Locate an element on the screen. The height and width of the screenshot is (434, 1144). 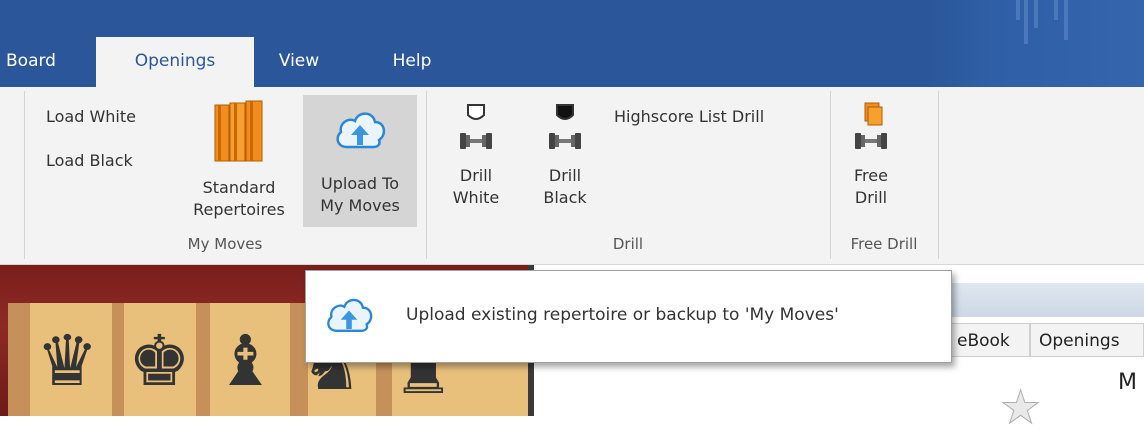
standard-repertoires-button: Standard Repertoires is located at coordinates (239, 161).